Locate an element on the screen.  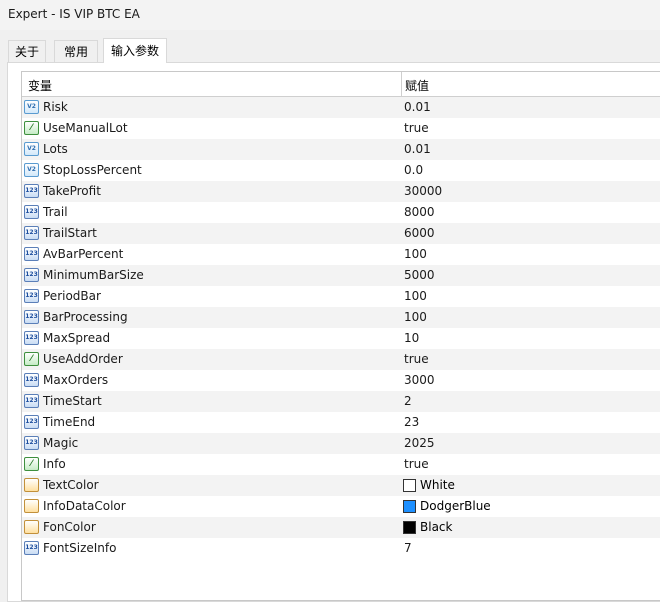
param-value: 3000 is located at coordinates (419, 380).